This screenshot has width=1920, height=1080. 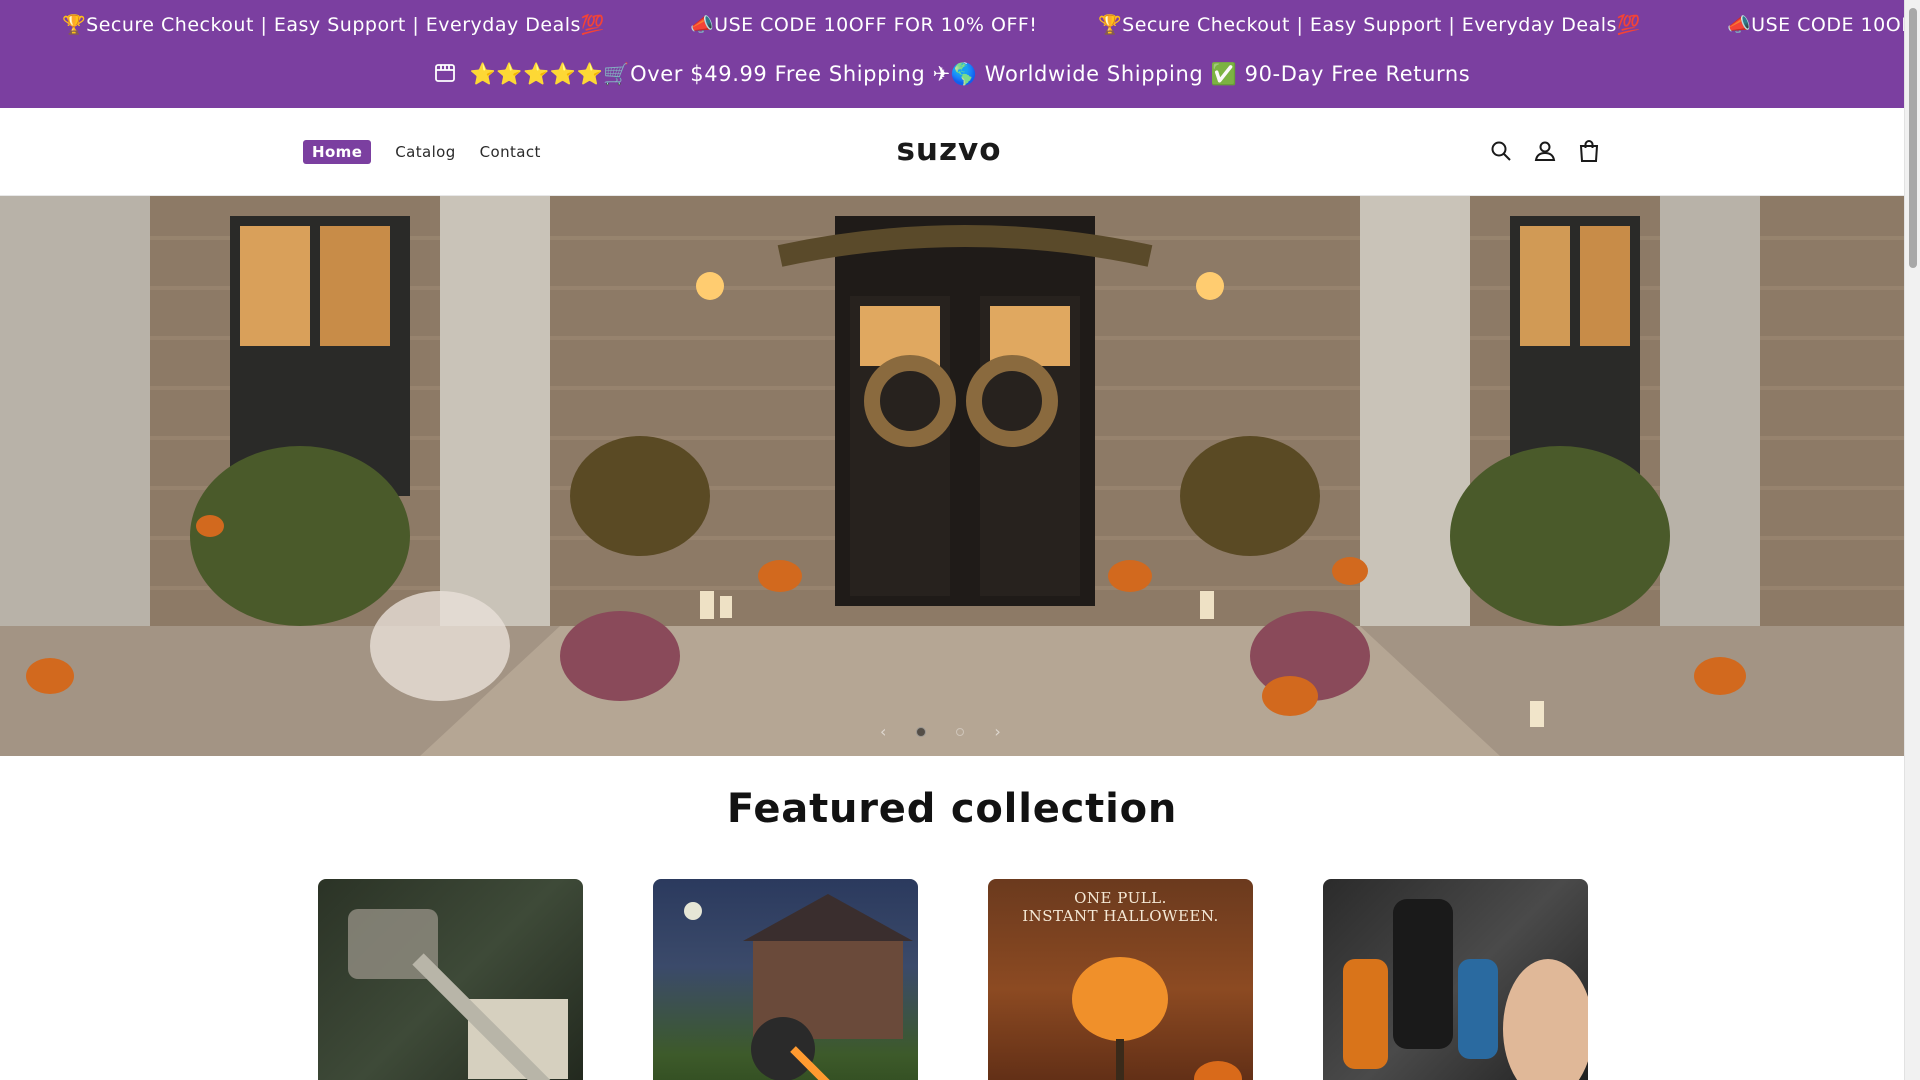 I want to click on search-icon, so click(x=1501, y=151).